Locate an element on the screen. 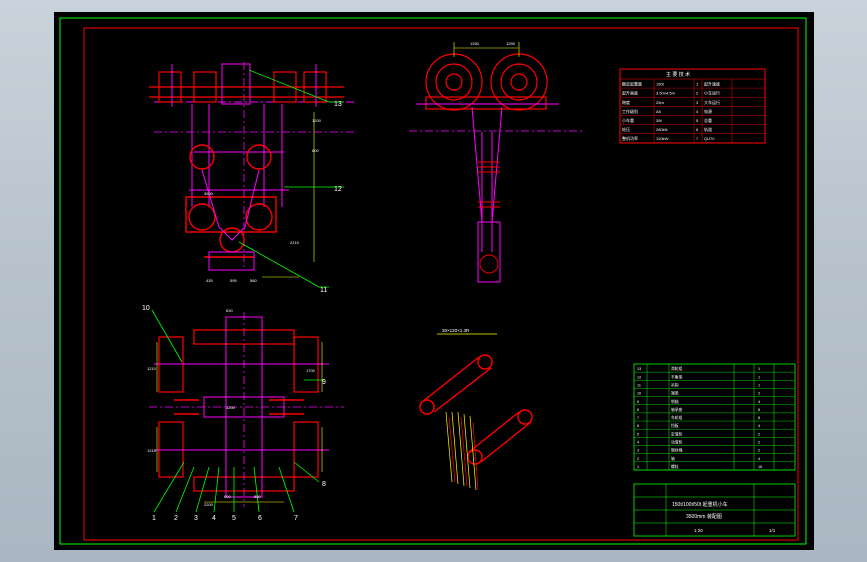 This screenshot has width=867, height=562. spec-cell: 大车运行 is located at coordinates (712, 102).